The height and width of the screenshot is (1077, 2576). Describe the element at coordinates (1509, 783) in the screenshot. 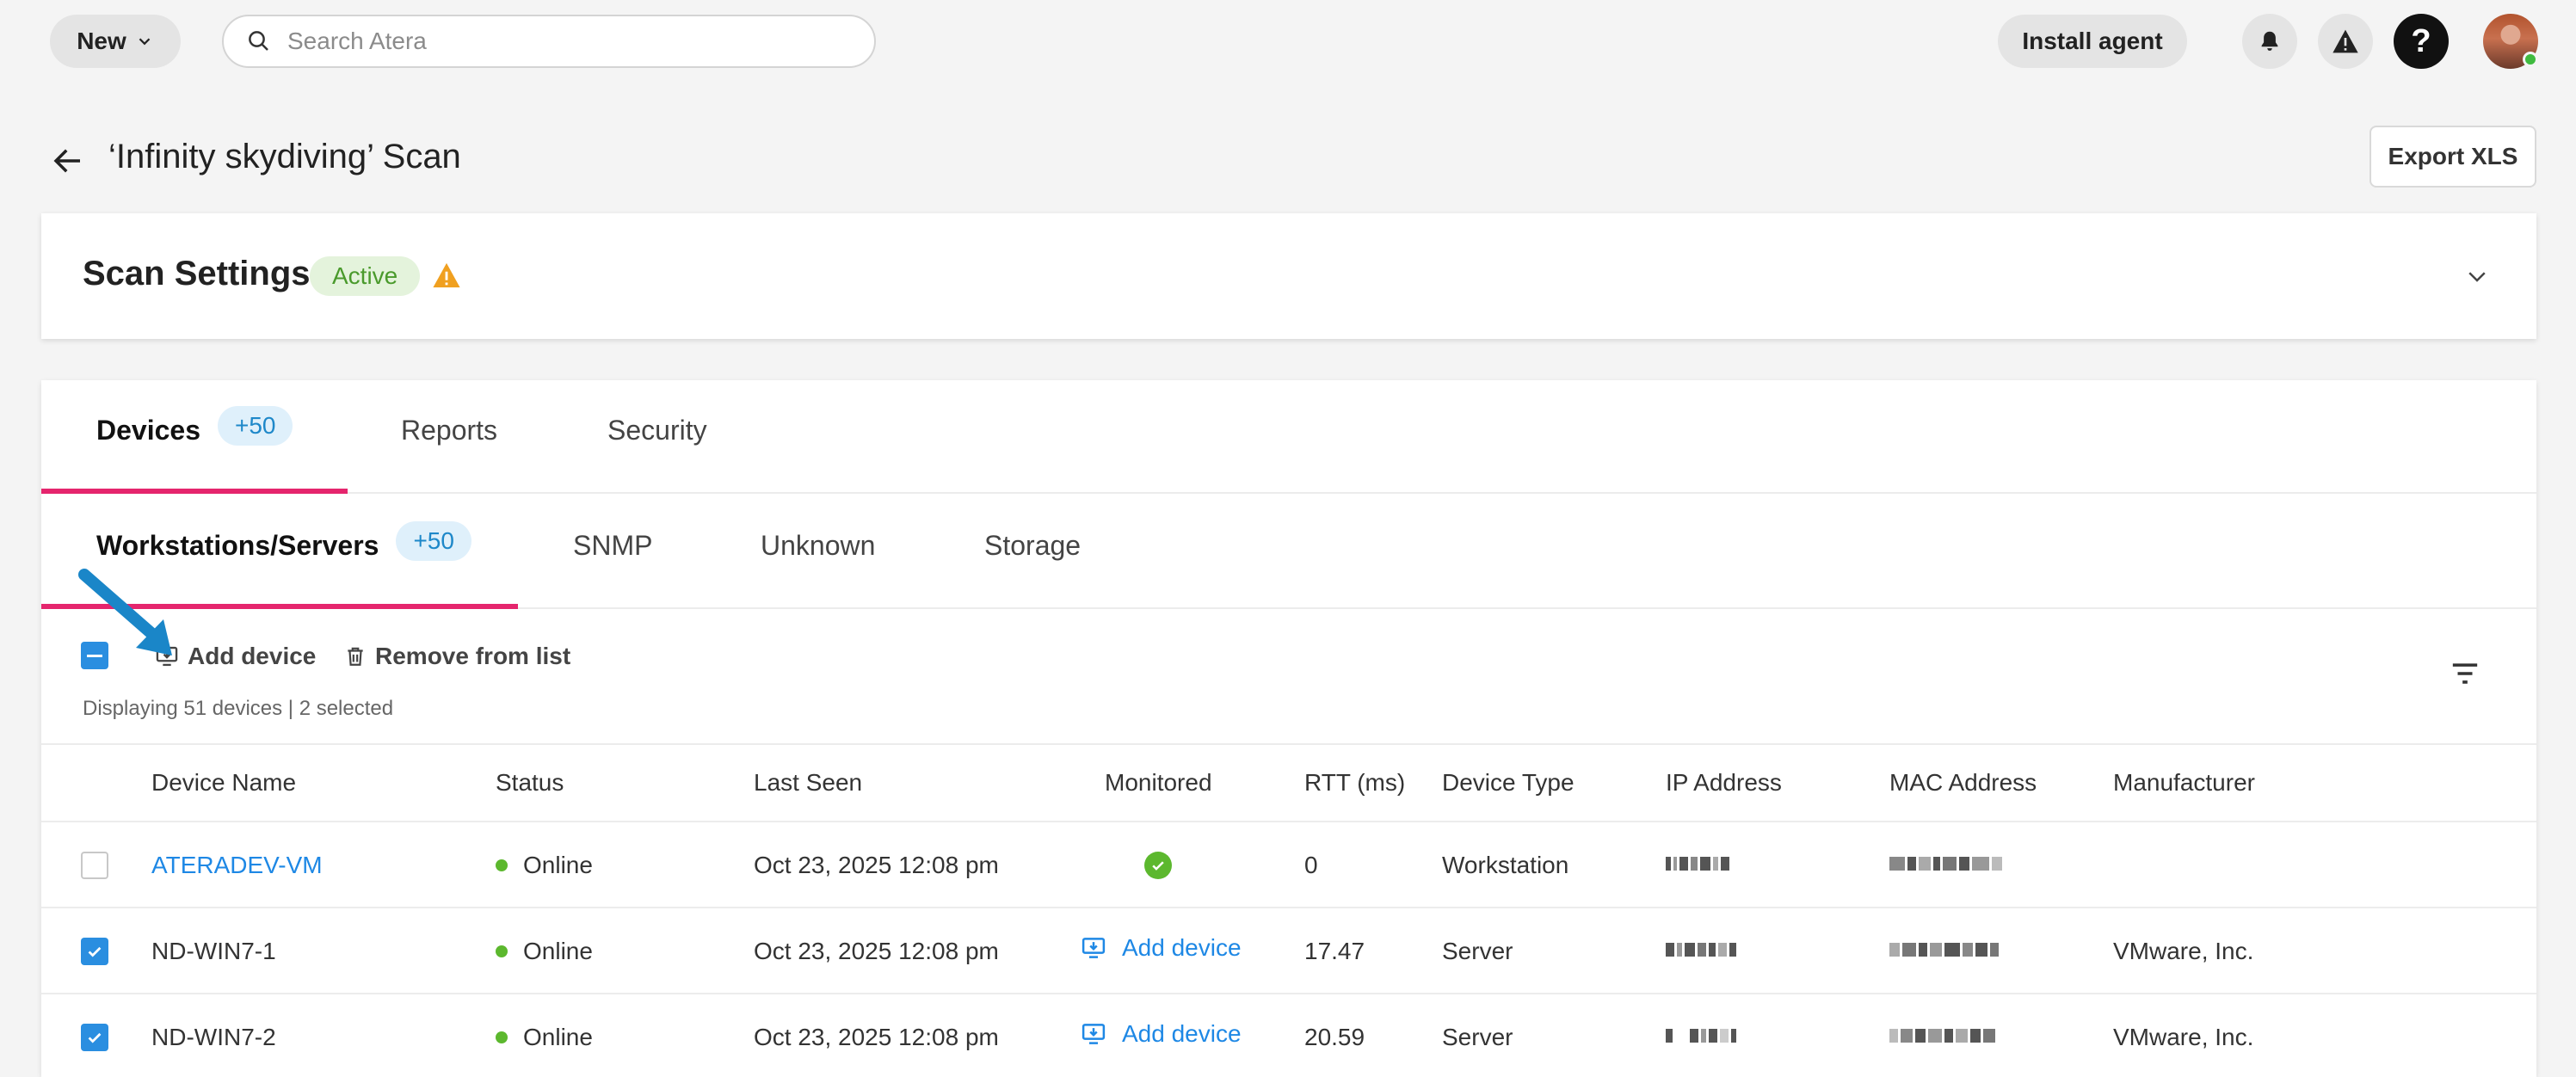

I see `column-header: Device Type` at that location.